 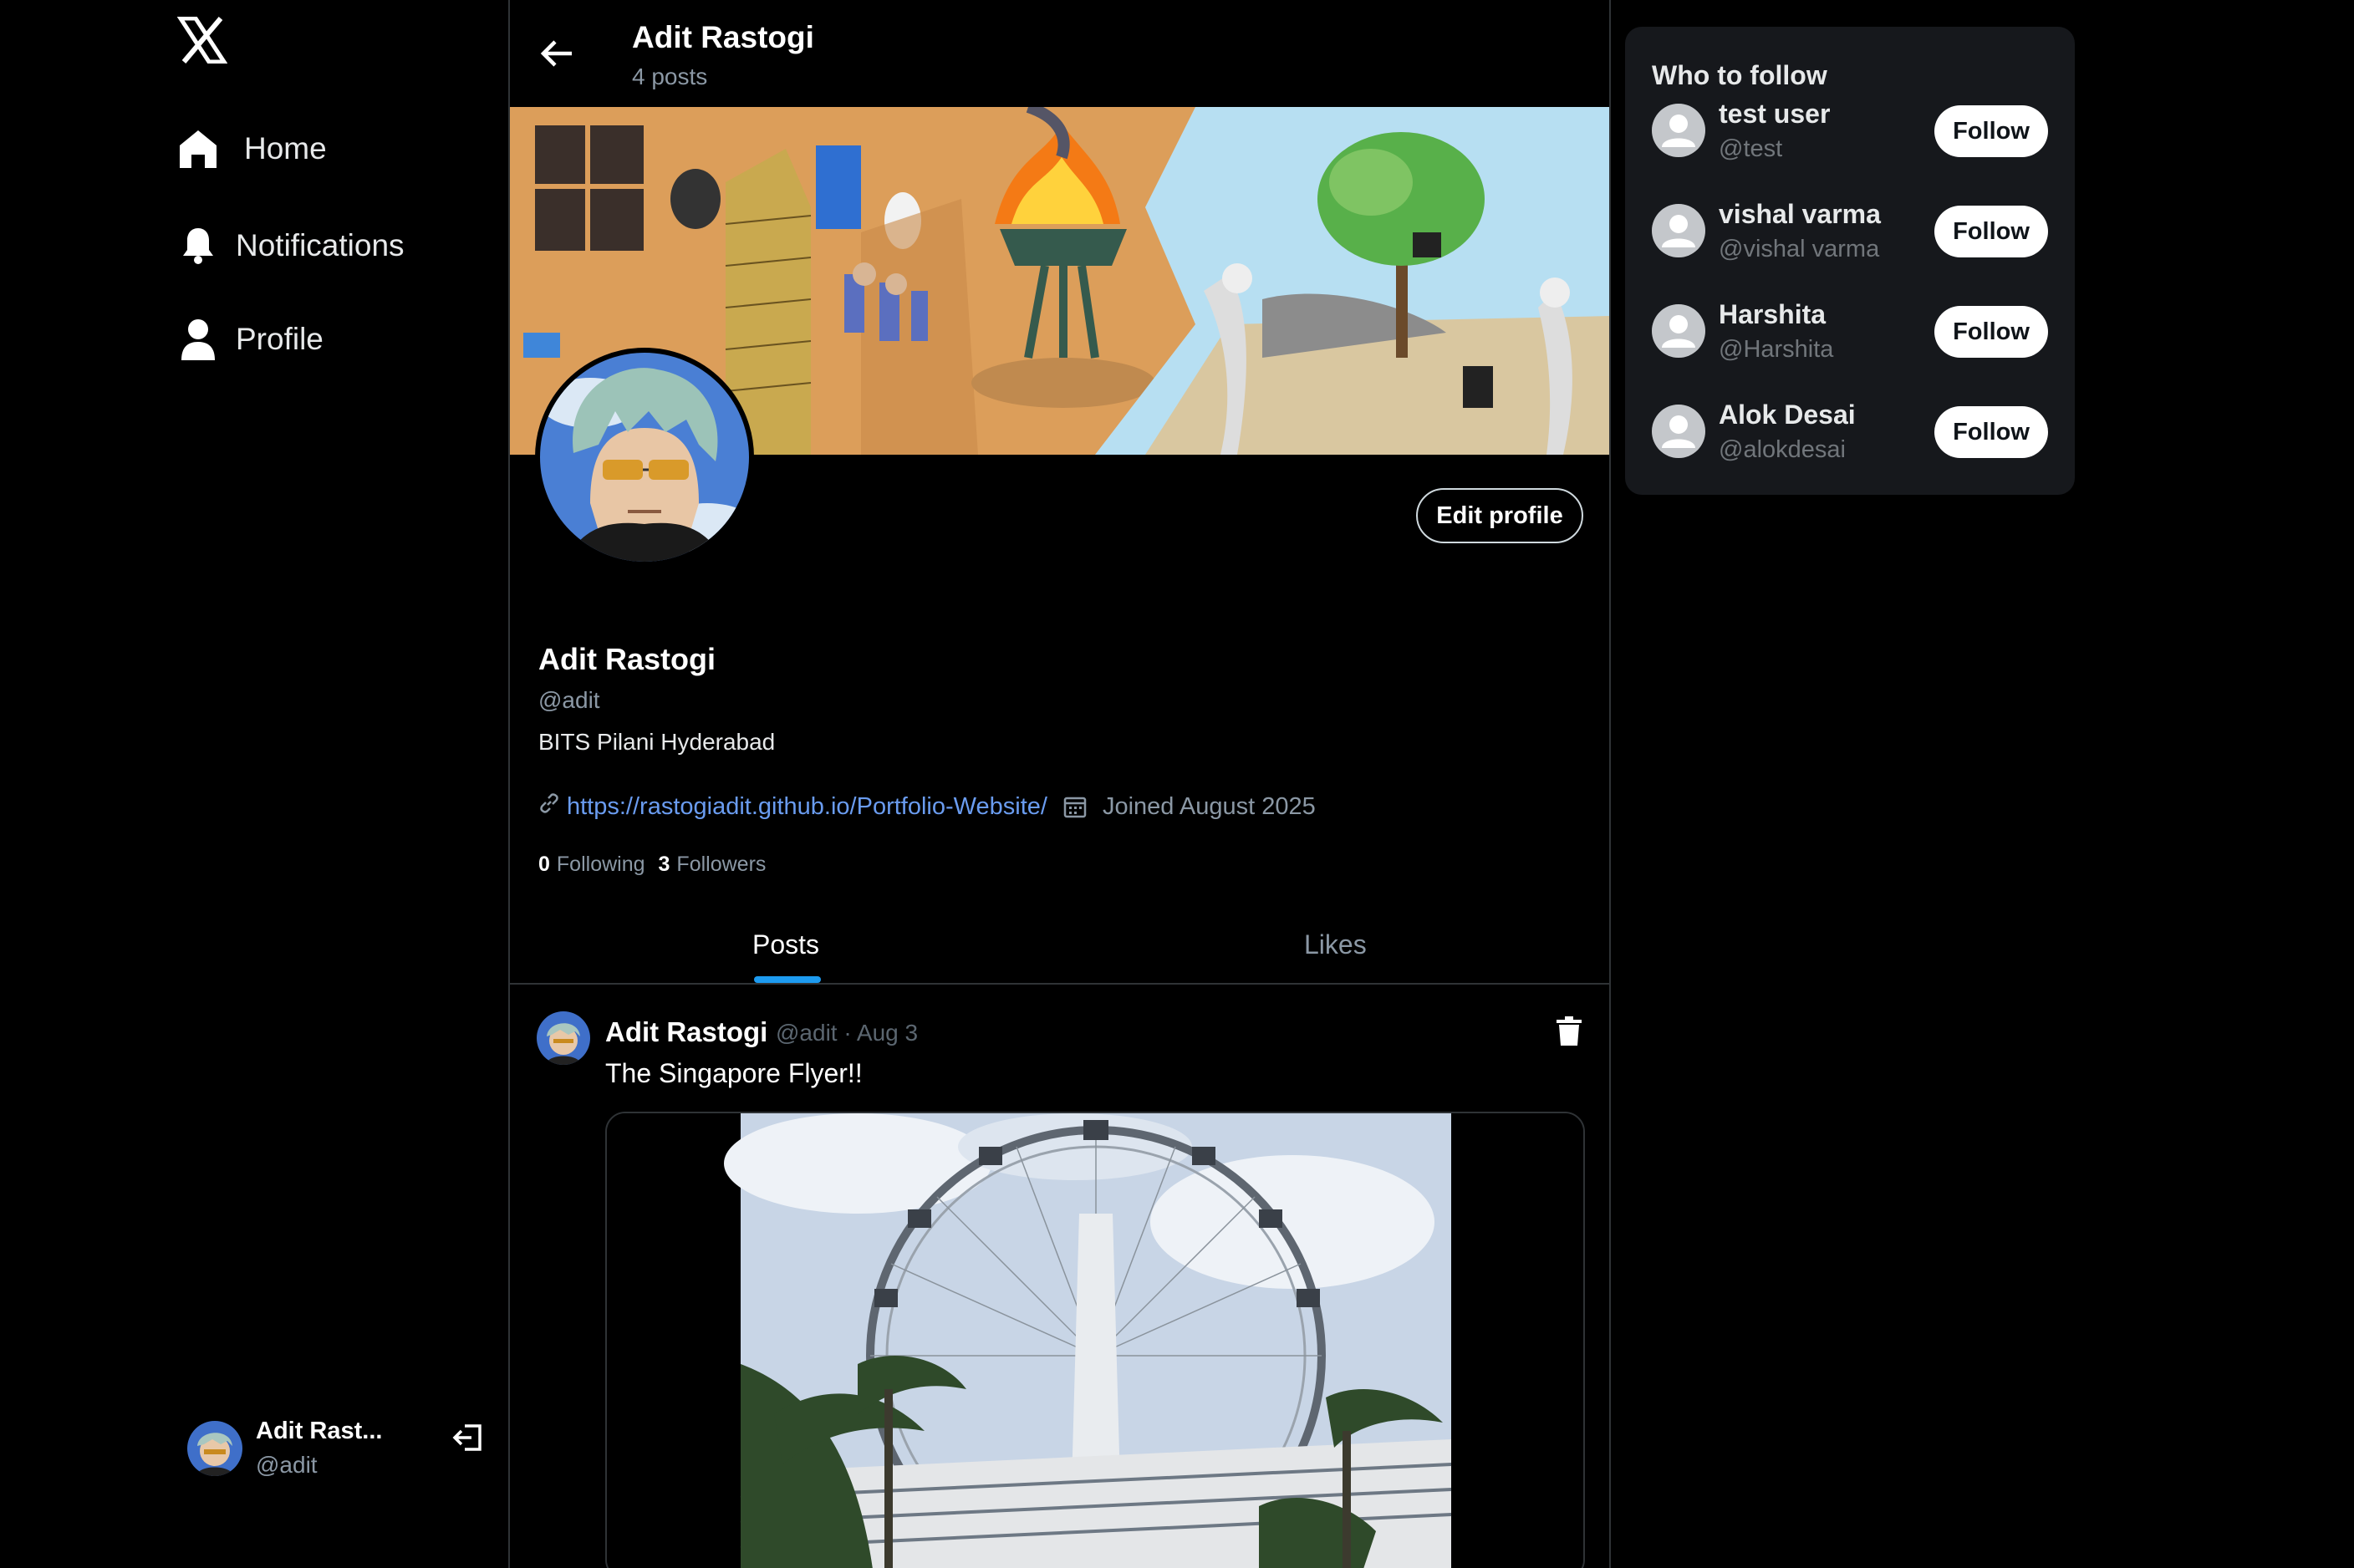 What do you see at coordinates (1782, 449) in the screenshot?
I see `suggested-user-handle: @alokdesai` at bounding box center [1782, 449].